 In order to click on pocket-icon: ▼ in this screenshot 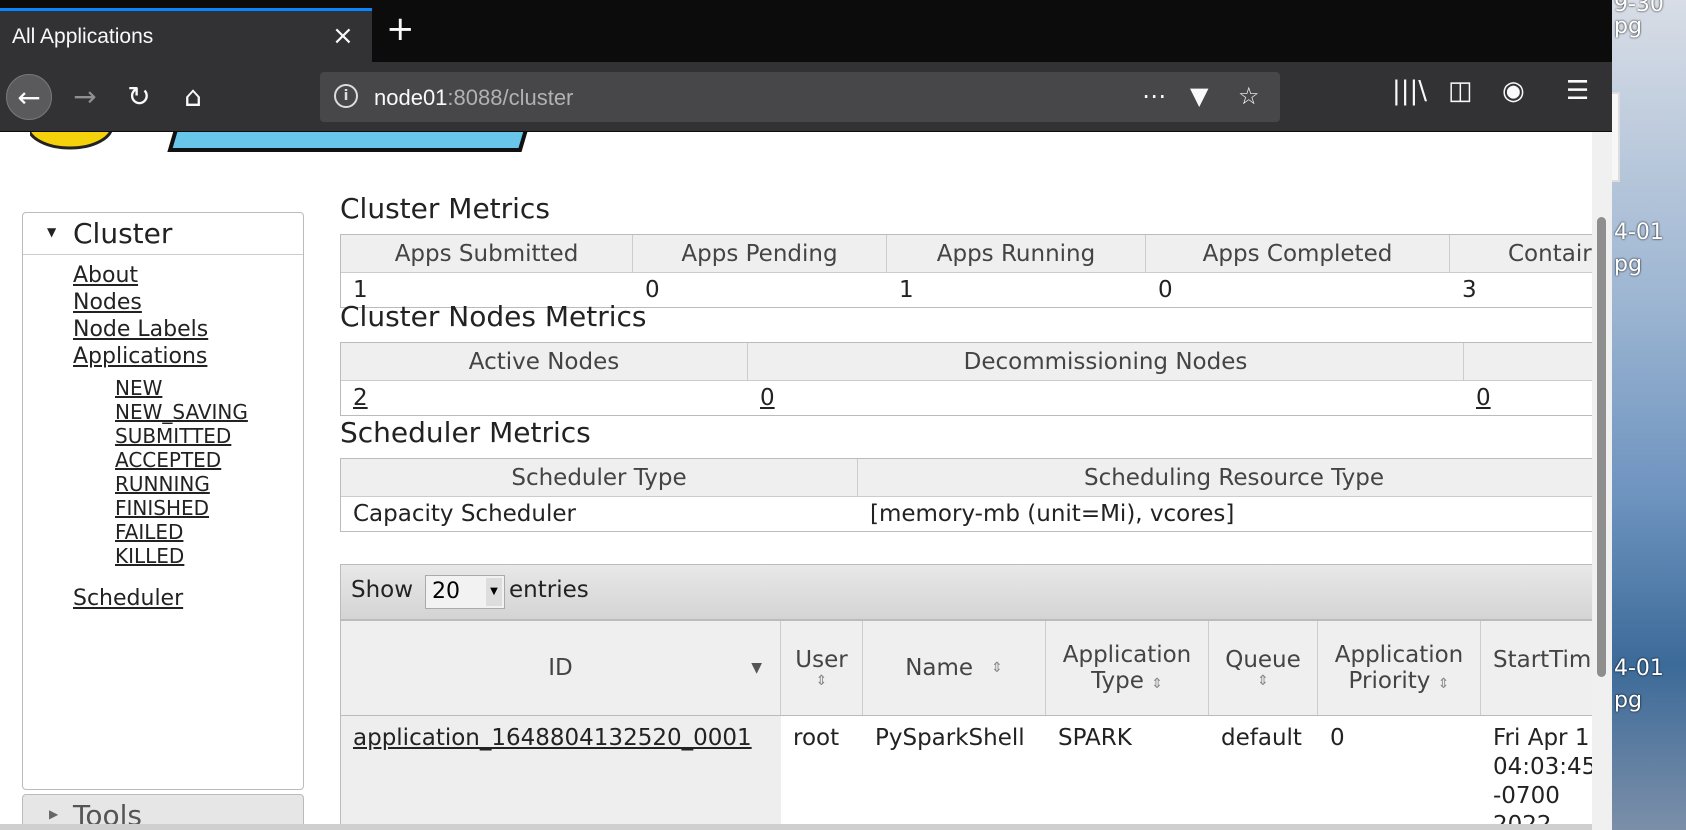, I will do `click(1199, 96)`.